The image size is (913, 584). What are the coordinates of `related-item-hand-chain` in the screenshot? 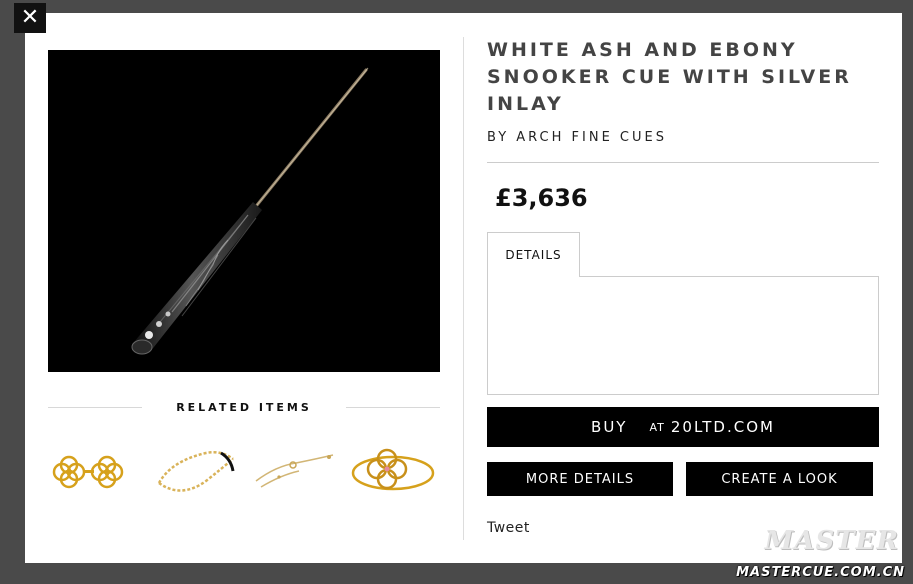 It's located at (296, 471).